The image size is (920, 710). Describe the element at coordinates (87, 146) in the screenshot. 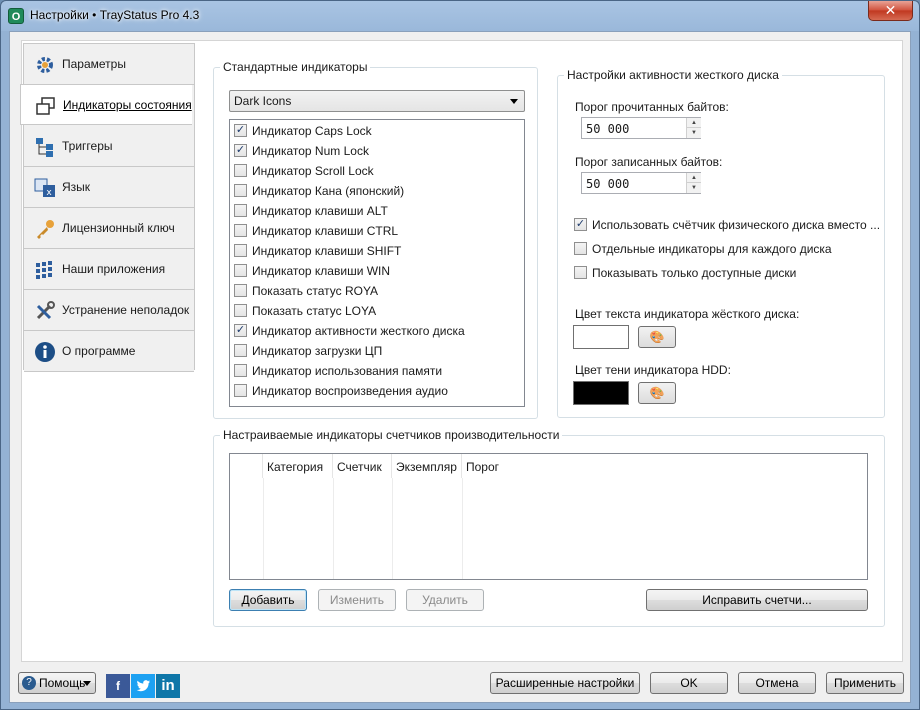

I see `sidebar-item-label: Триггеры` at that location.